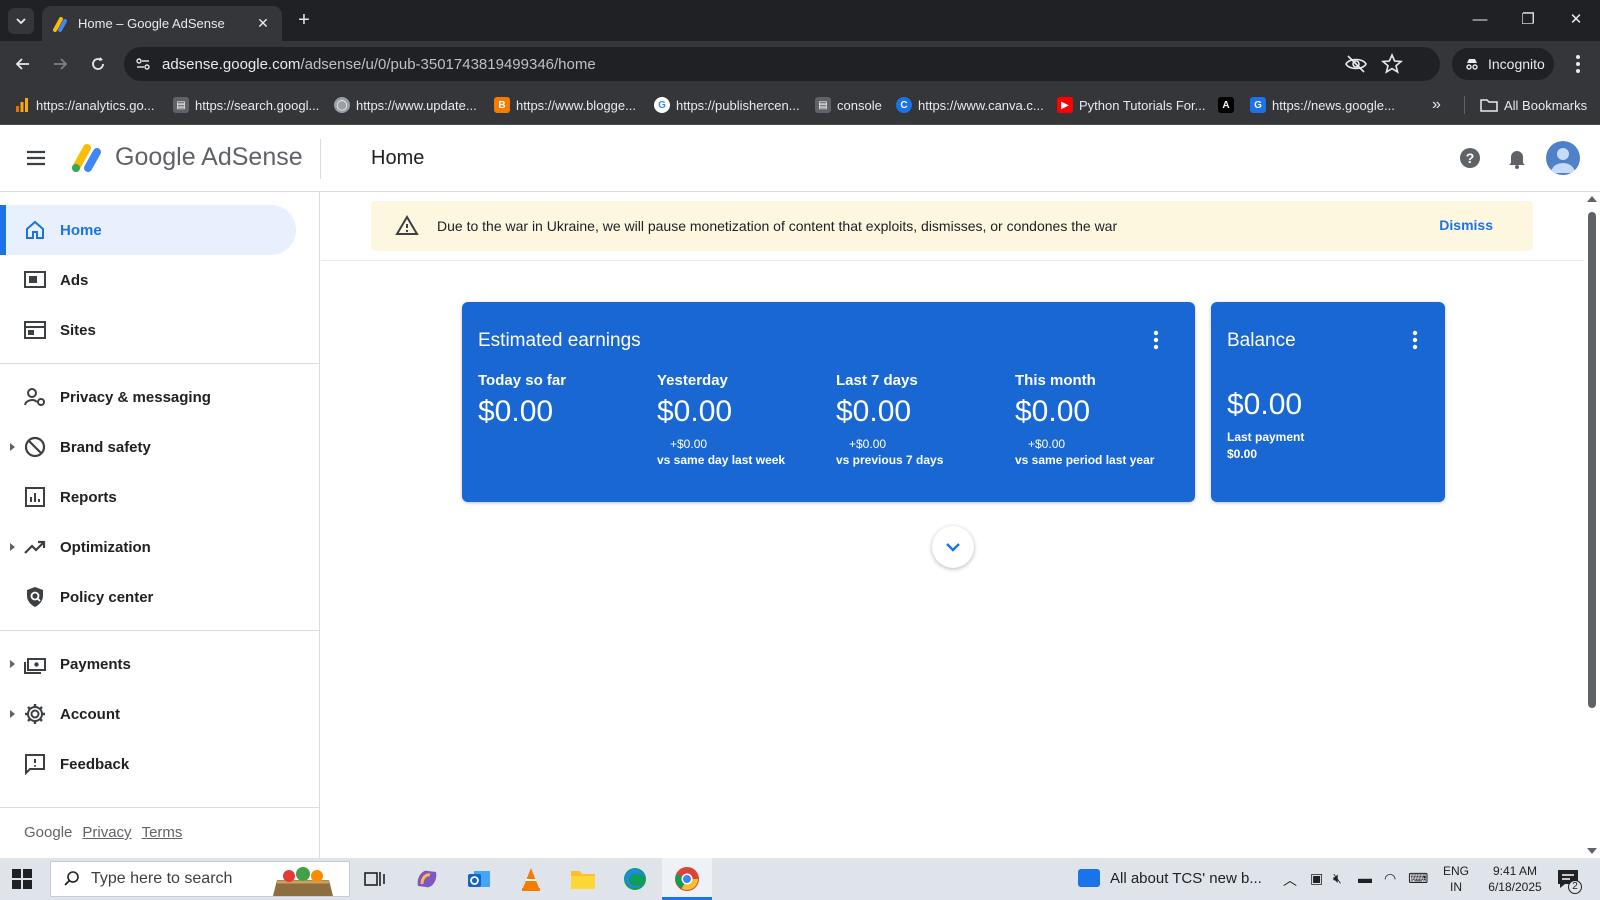 This screenshot has width=1600, height=900. I want to click on page-scrollbar, so click(1592, 525).